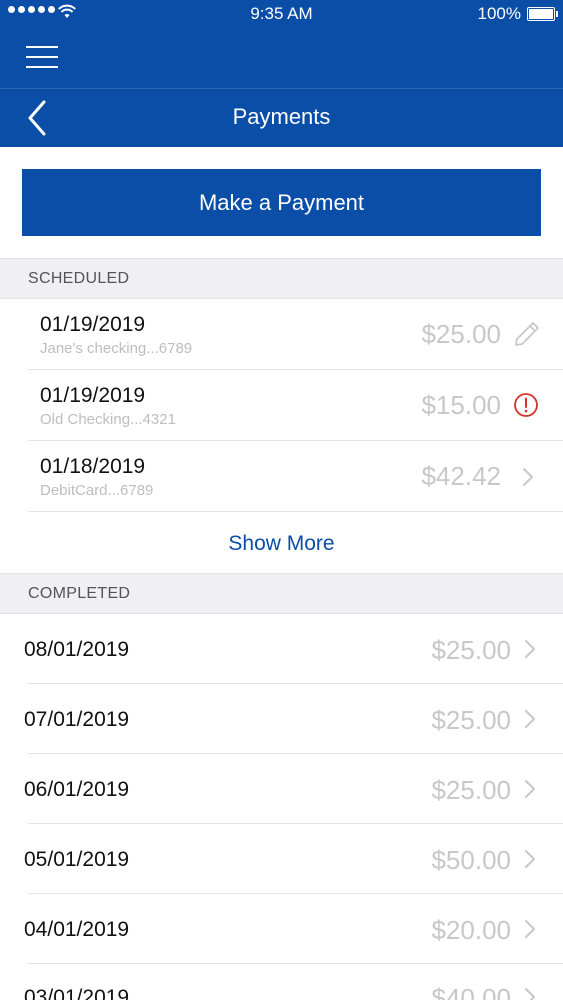 The height and width of the screenshot is (1000, 563). What do you see at coordinates (461, 405) in the screenshot?
I see `payment-amount: $15.00` at bounding box center [461, 405].